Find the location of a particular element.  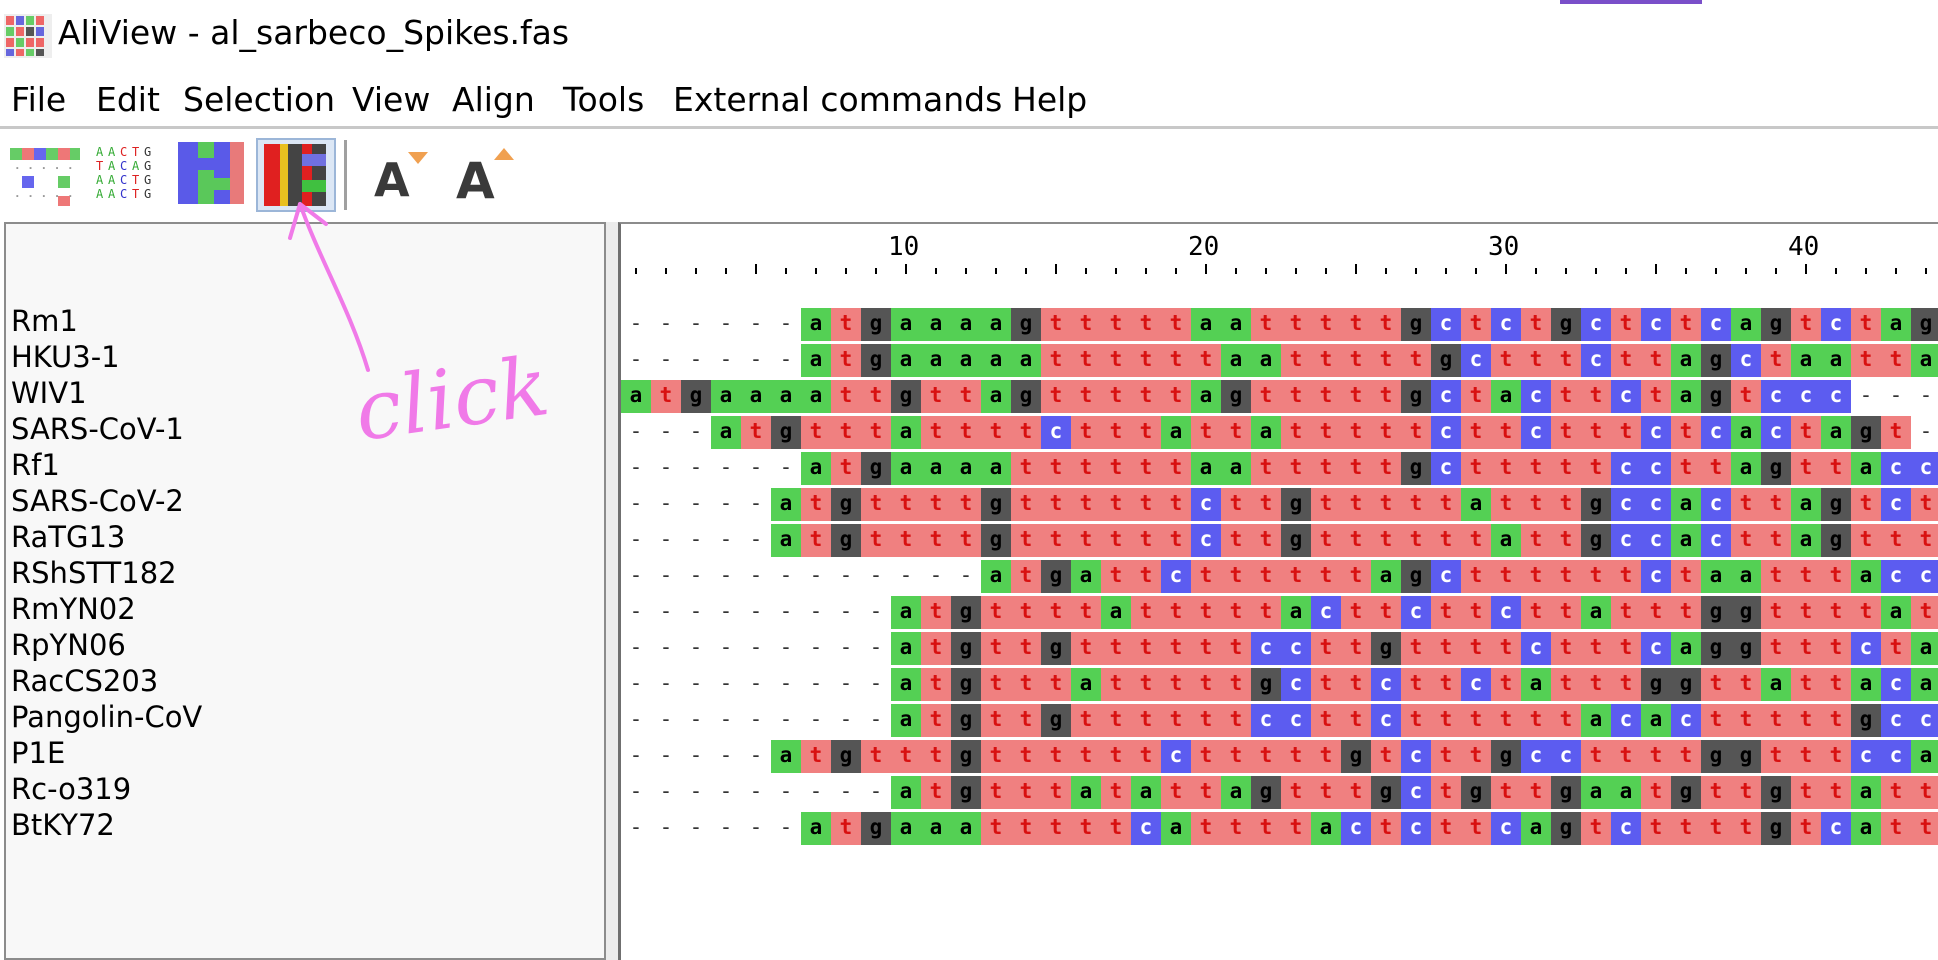

sequence-name: RpYN06 is located at coordinates (68, 645).